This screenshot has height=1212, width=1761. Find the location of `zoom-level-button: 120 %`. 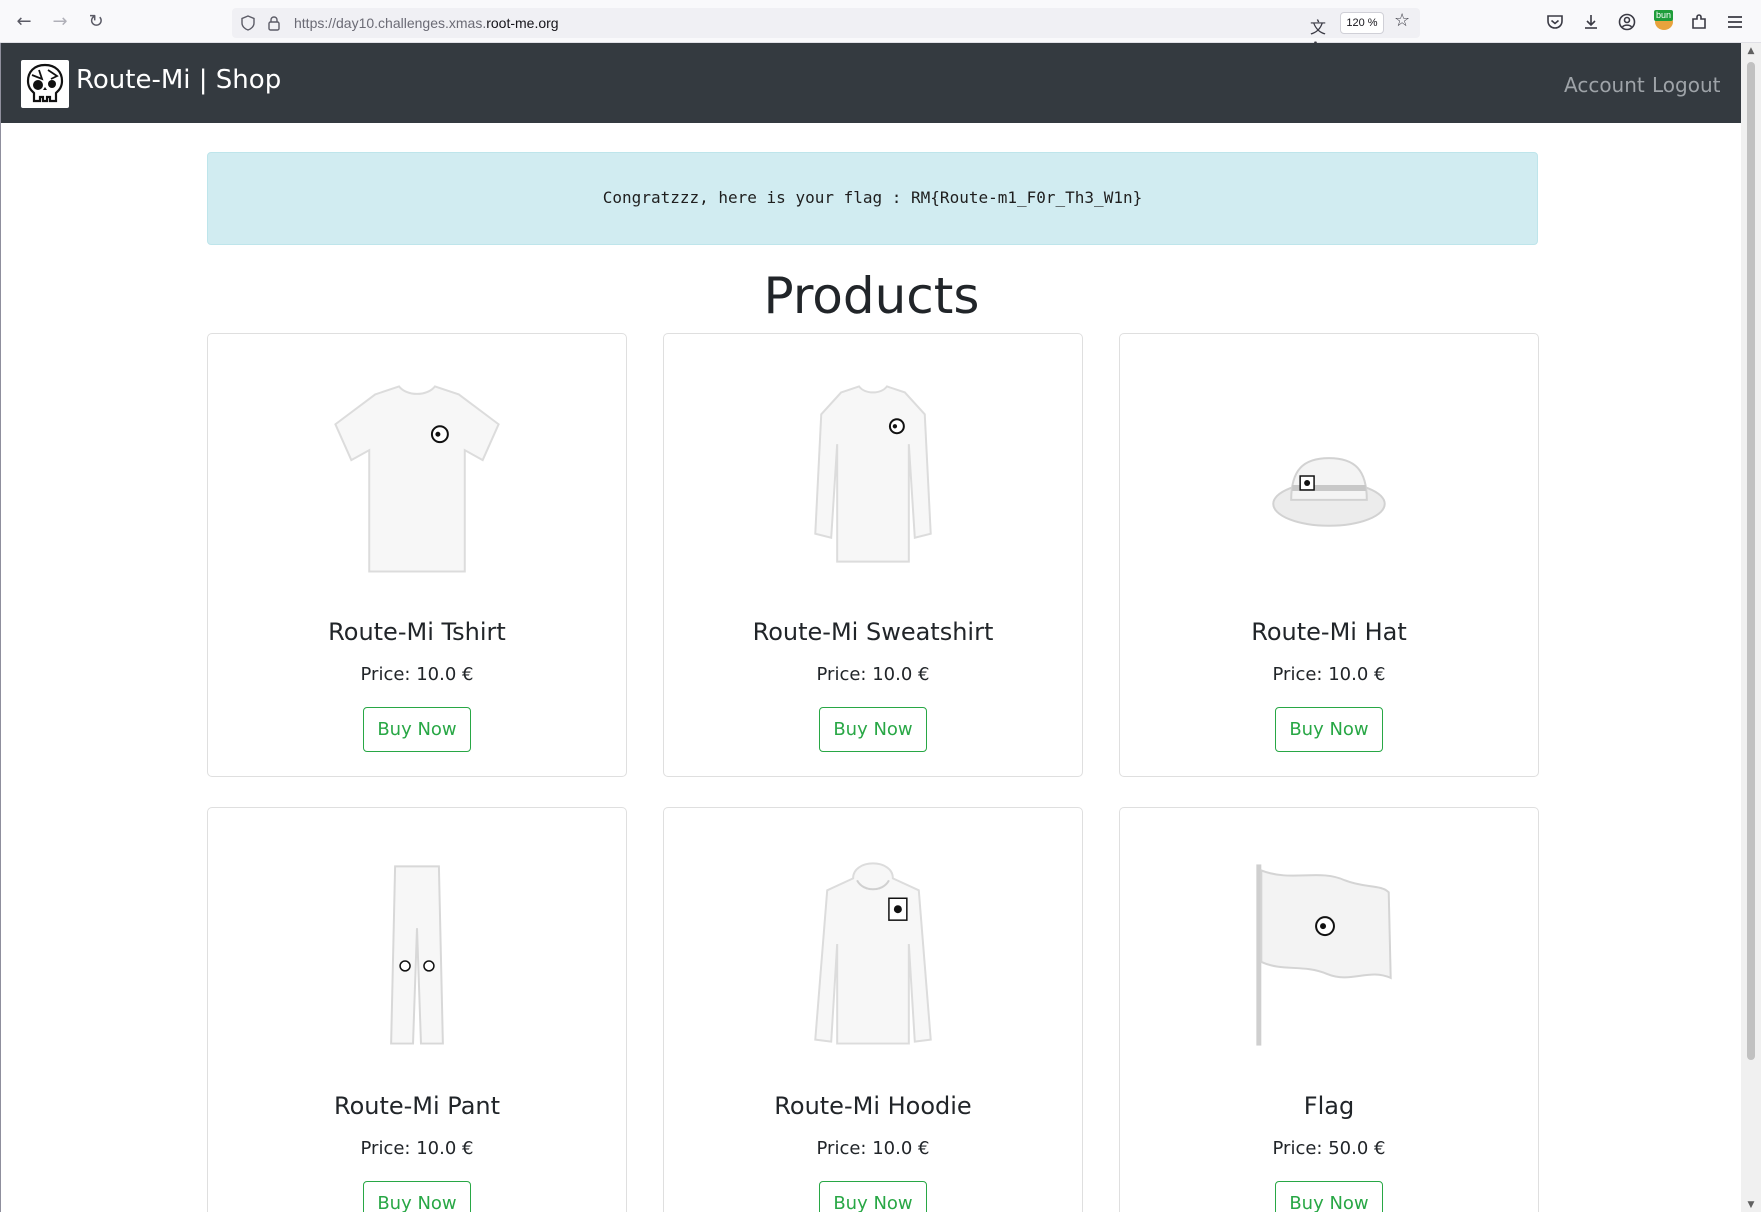

zoom-level-button: 120 % is located at coordinates (1362, 23).